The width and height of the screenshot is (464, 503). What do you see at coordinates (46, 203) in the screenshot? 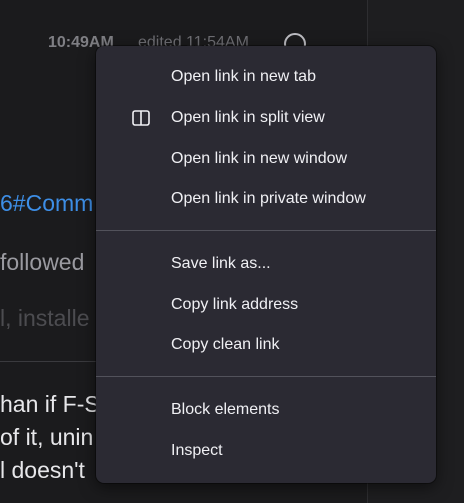
I see `message-link: 6#Comm` at bounding box center [46, 203].